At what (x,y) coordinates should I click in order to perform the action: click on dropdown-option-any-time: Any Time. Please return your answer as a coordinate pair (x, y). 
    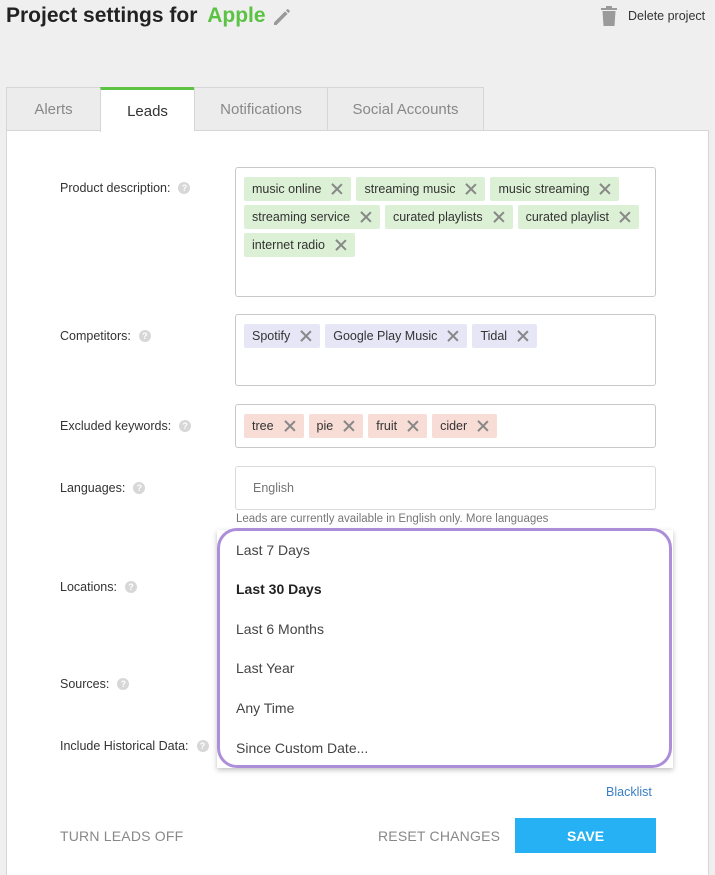
    Looking at the image, I should click on (265, 708).